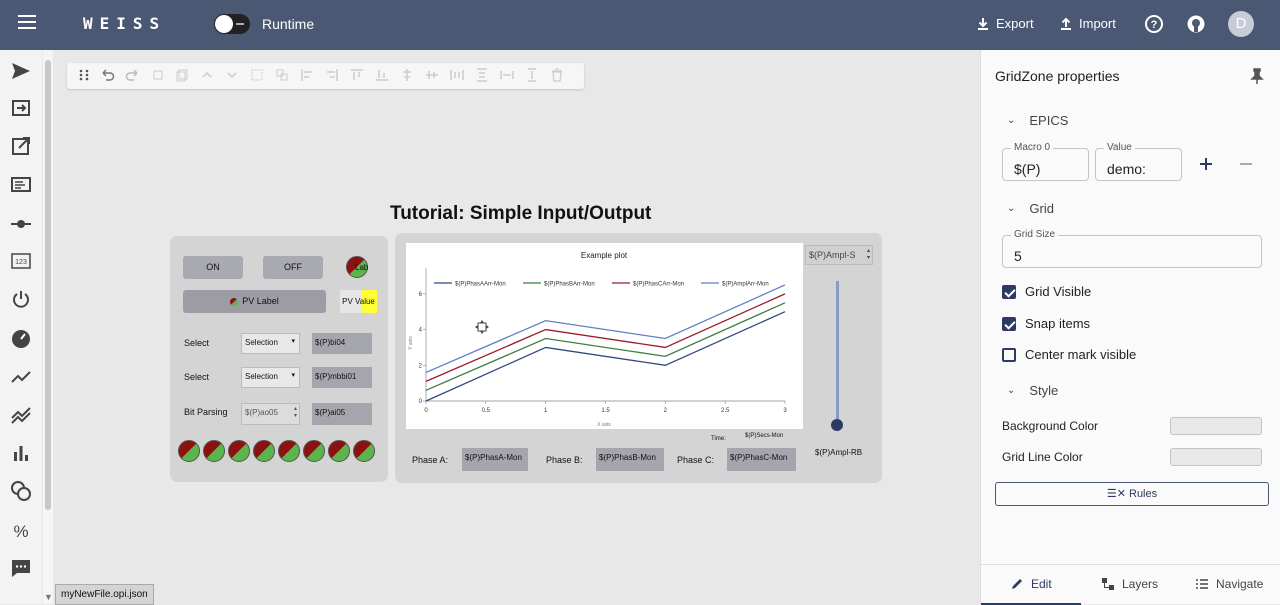  Describe the element at coordinates (1206, 164) in the screenshot. I see `add-macro-icon` at that location.